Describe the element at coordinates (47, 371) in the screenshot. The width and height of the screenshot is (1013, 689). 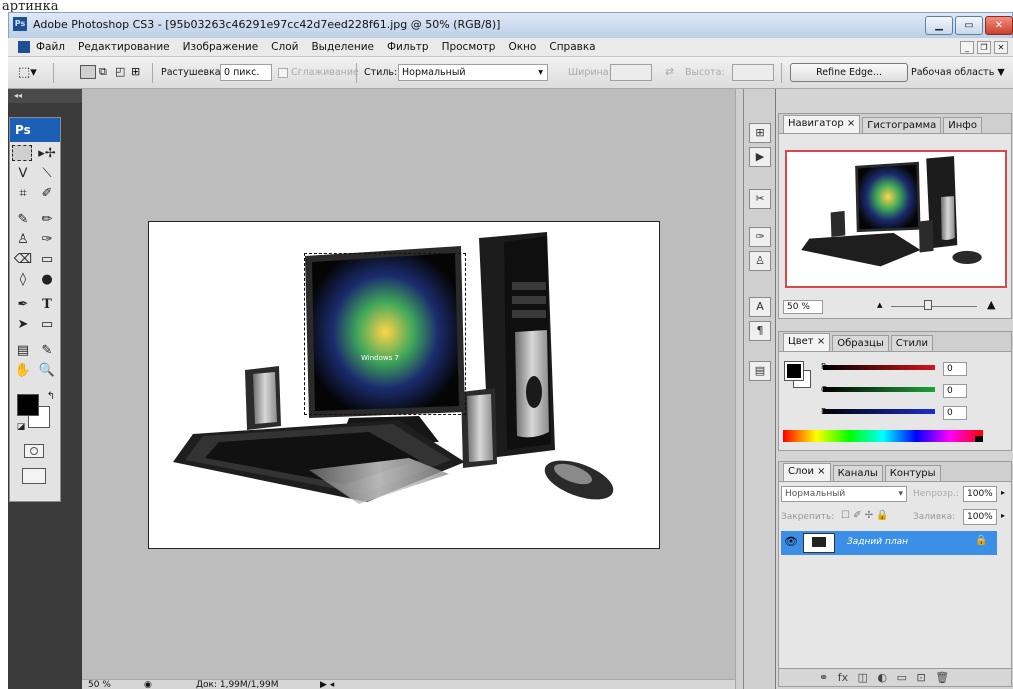
I see `zoom-tool-icon: 🔍` at that location.